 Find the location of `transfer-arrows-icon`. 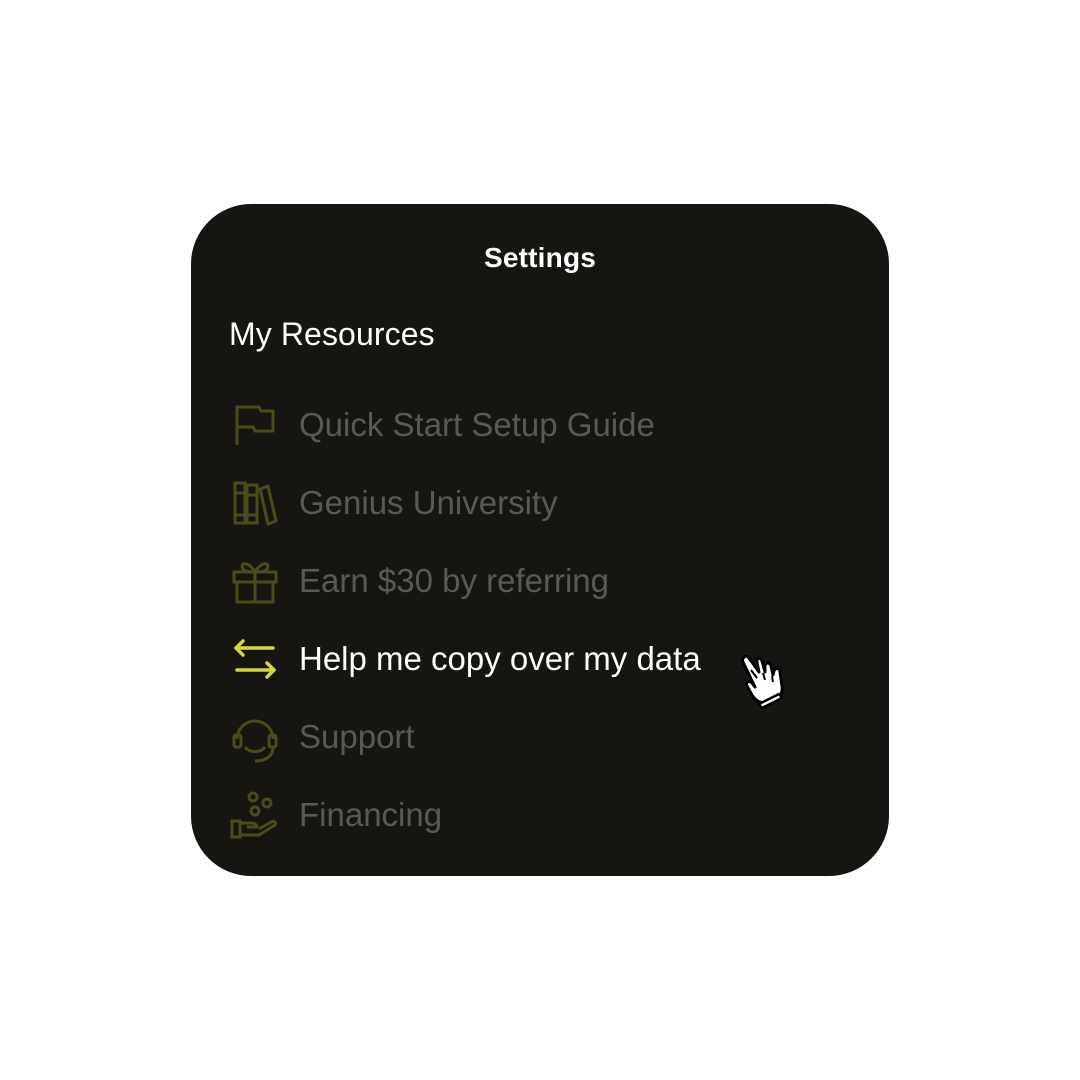

transfer-arrows-icon is located at coordinates (255, 659).